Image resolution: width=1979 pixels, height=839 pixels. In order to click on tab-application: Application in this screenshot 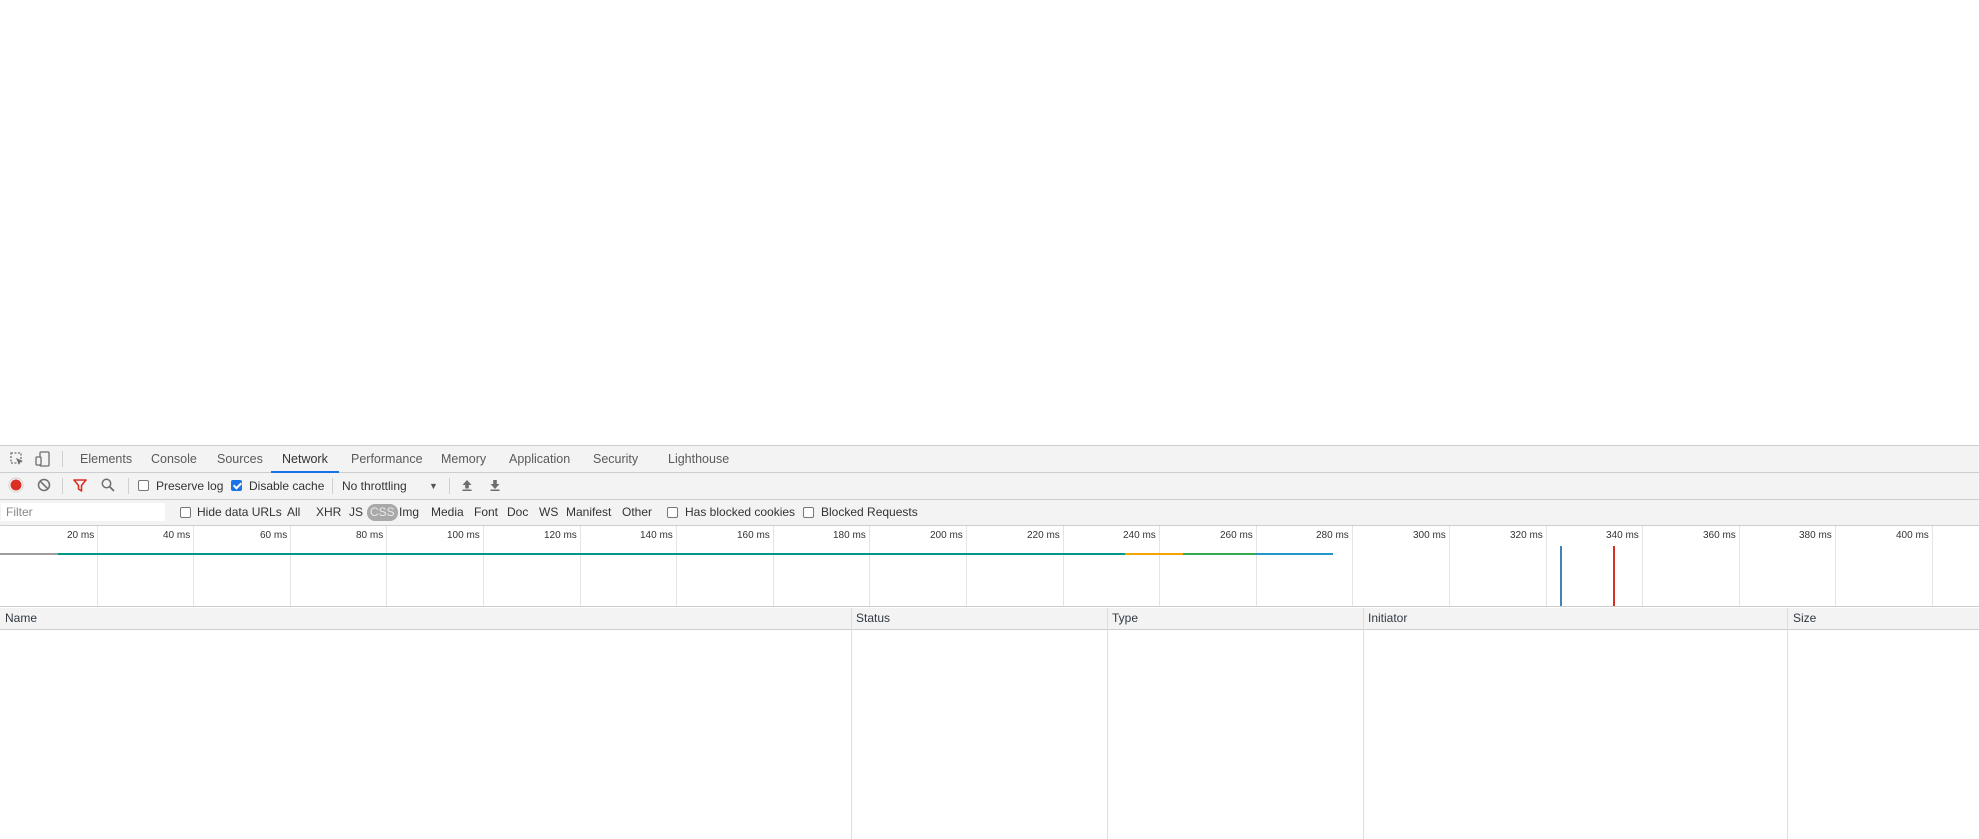, I will do `click(539, 459)`.